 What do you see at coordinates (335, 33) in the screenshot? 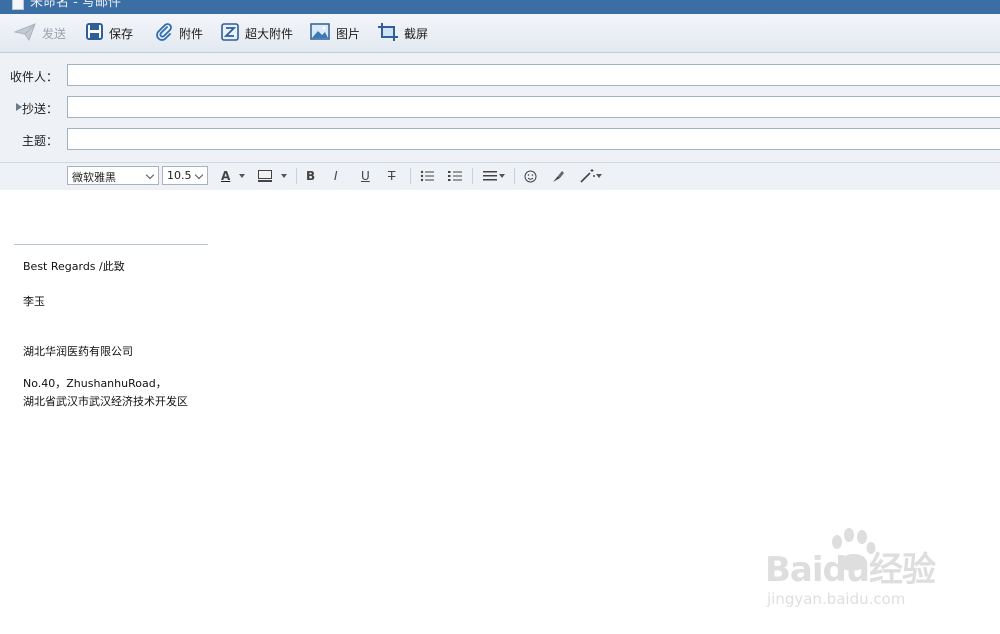
I see `image-button: 图片` at bounding box center [335, 33].